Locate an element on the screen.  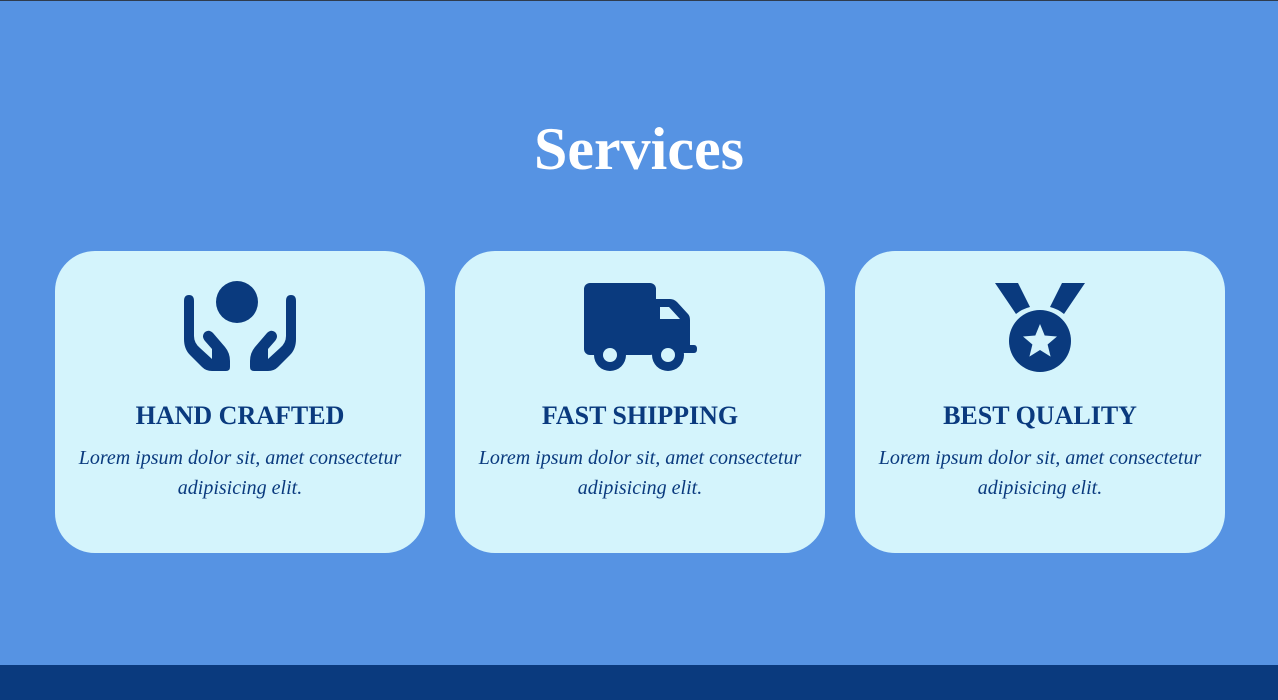
card-title: FAST SHIPPING is located at coordinates (640, 415).